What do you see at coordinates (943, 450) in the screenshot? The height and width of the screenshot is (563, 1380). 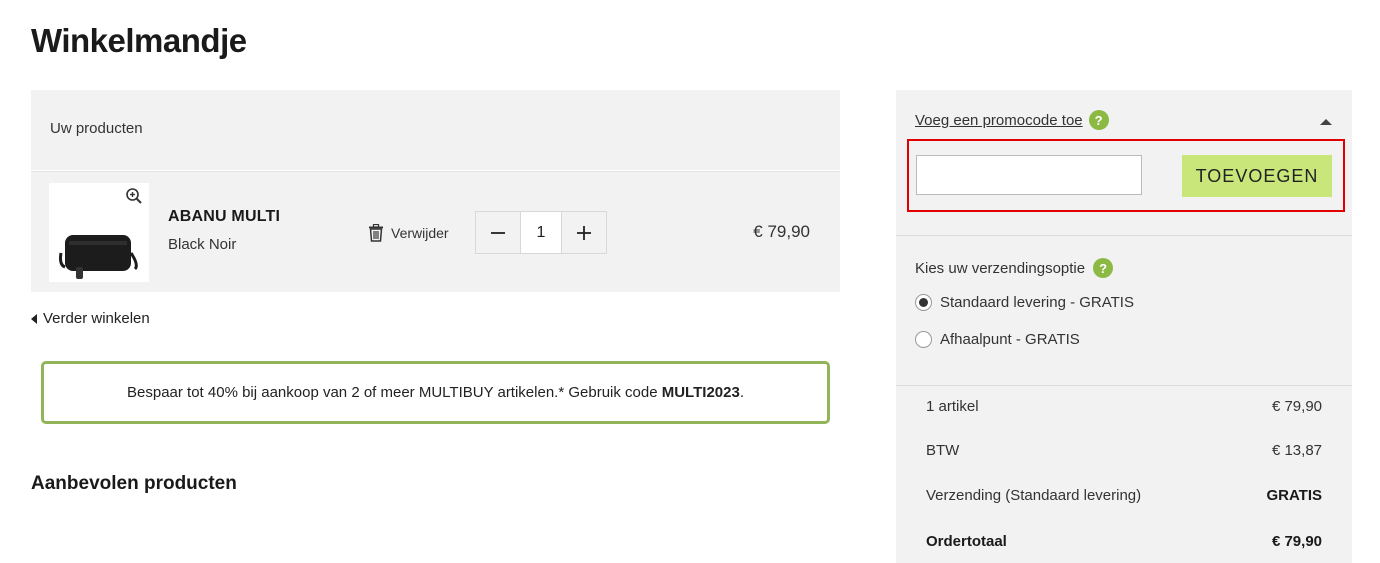 I see `summary-label: BTW` at bounding box center [943, 450].